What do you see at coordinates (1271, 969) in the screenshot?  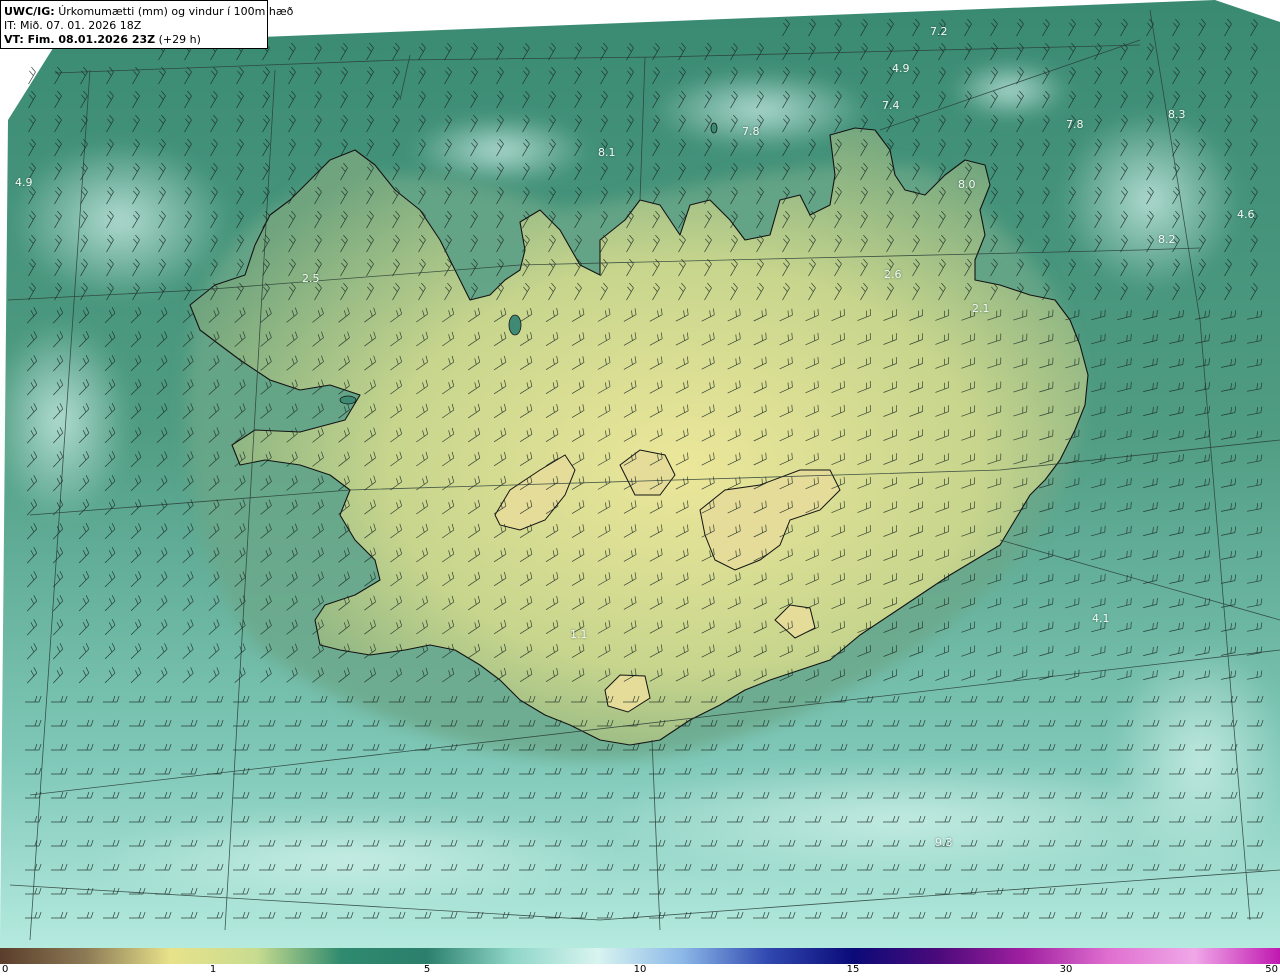 I see `colorbar-tick: 50` at bounding box center [1271, 969].